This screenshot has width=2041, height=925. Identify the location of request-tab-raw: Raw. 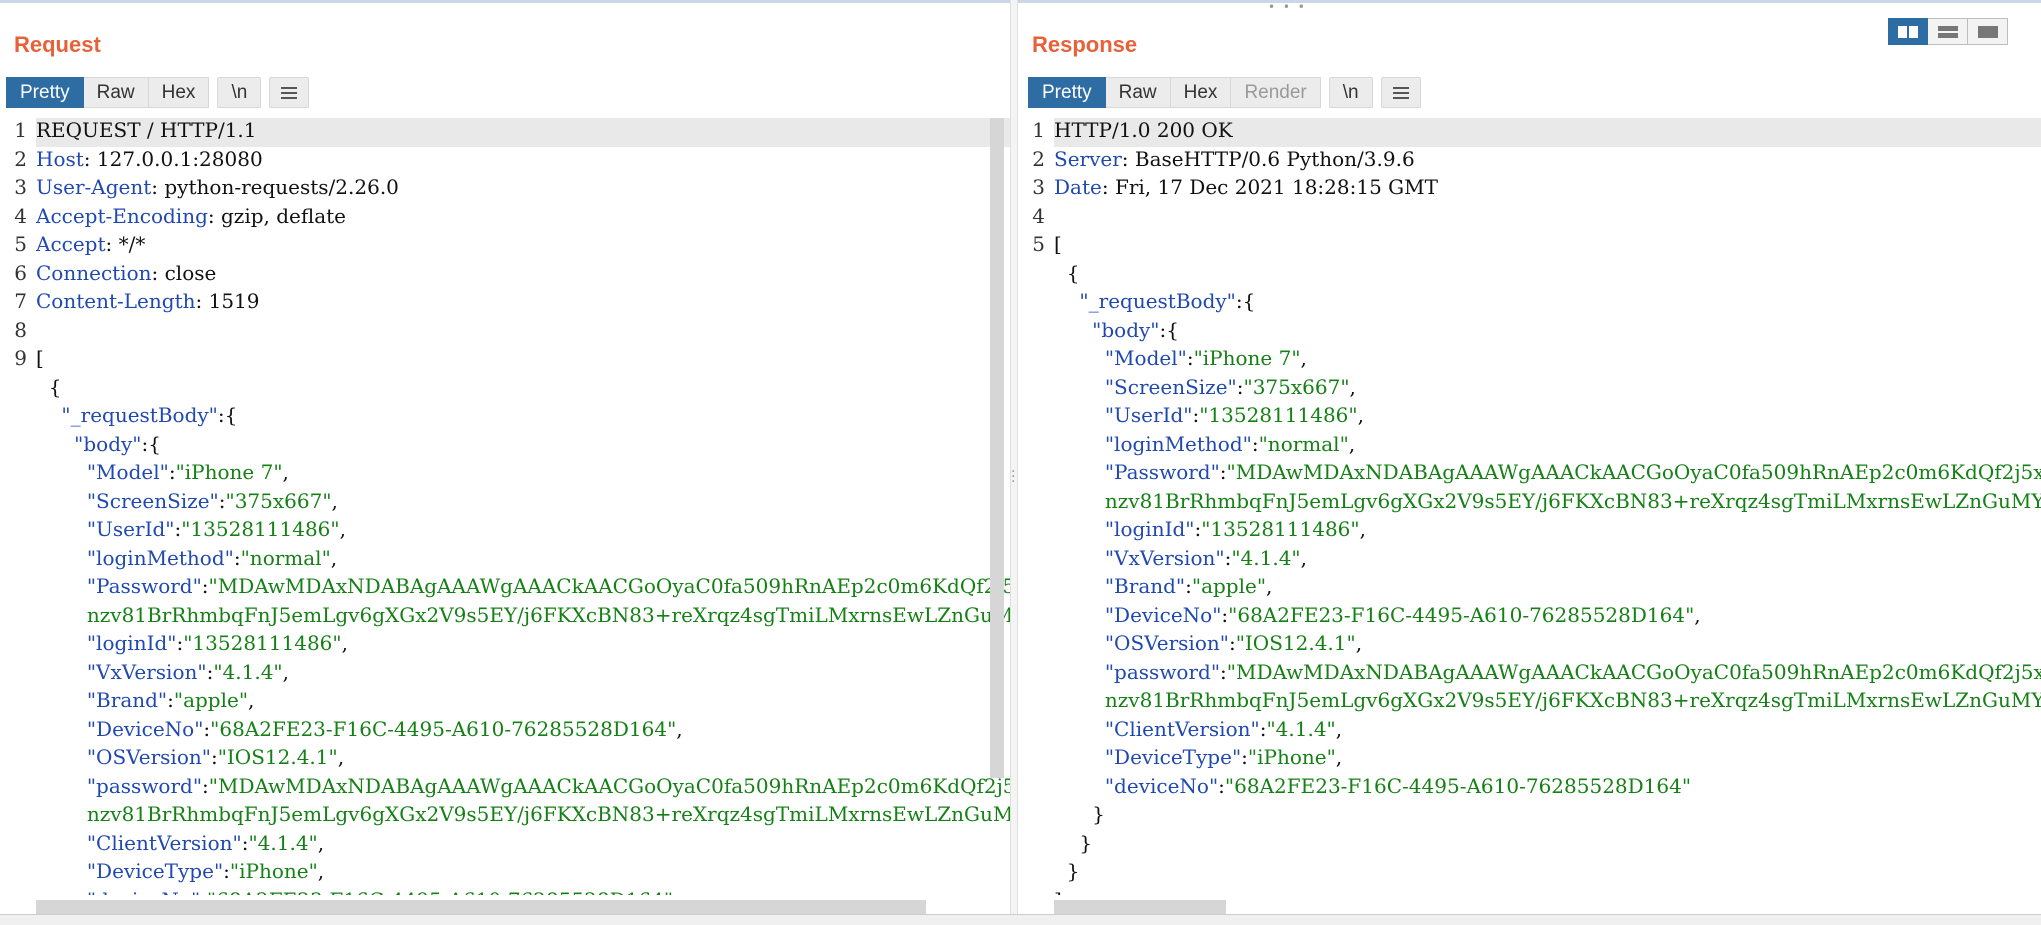
(116, 92).